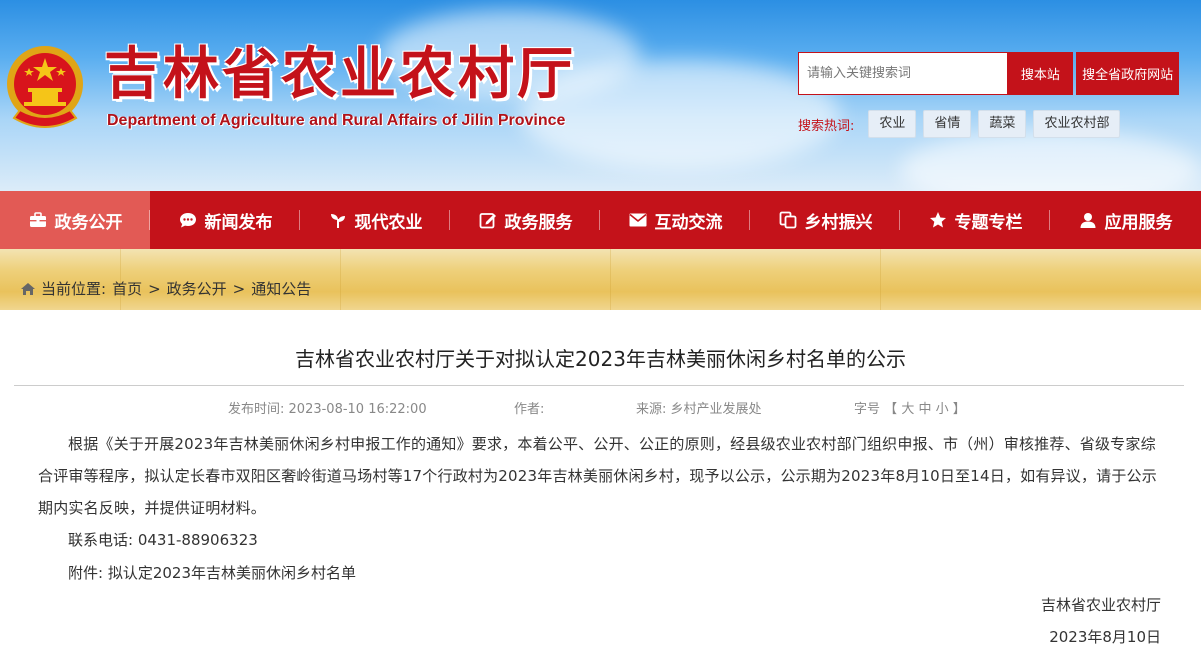  What do you see at coordinates (281, 288) in the screenshot?
I see `breadcrumb-notices: 通知公告` at bounding box center [281, 288].